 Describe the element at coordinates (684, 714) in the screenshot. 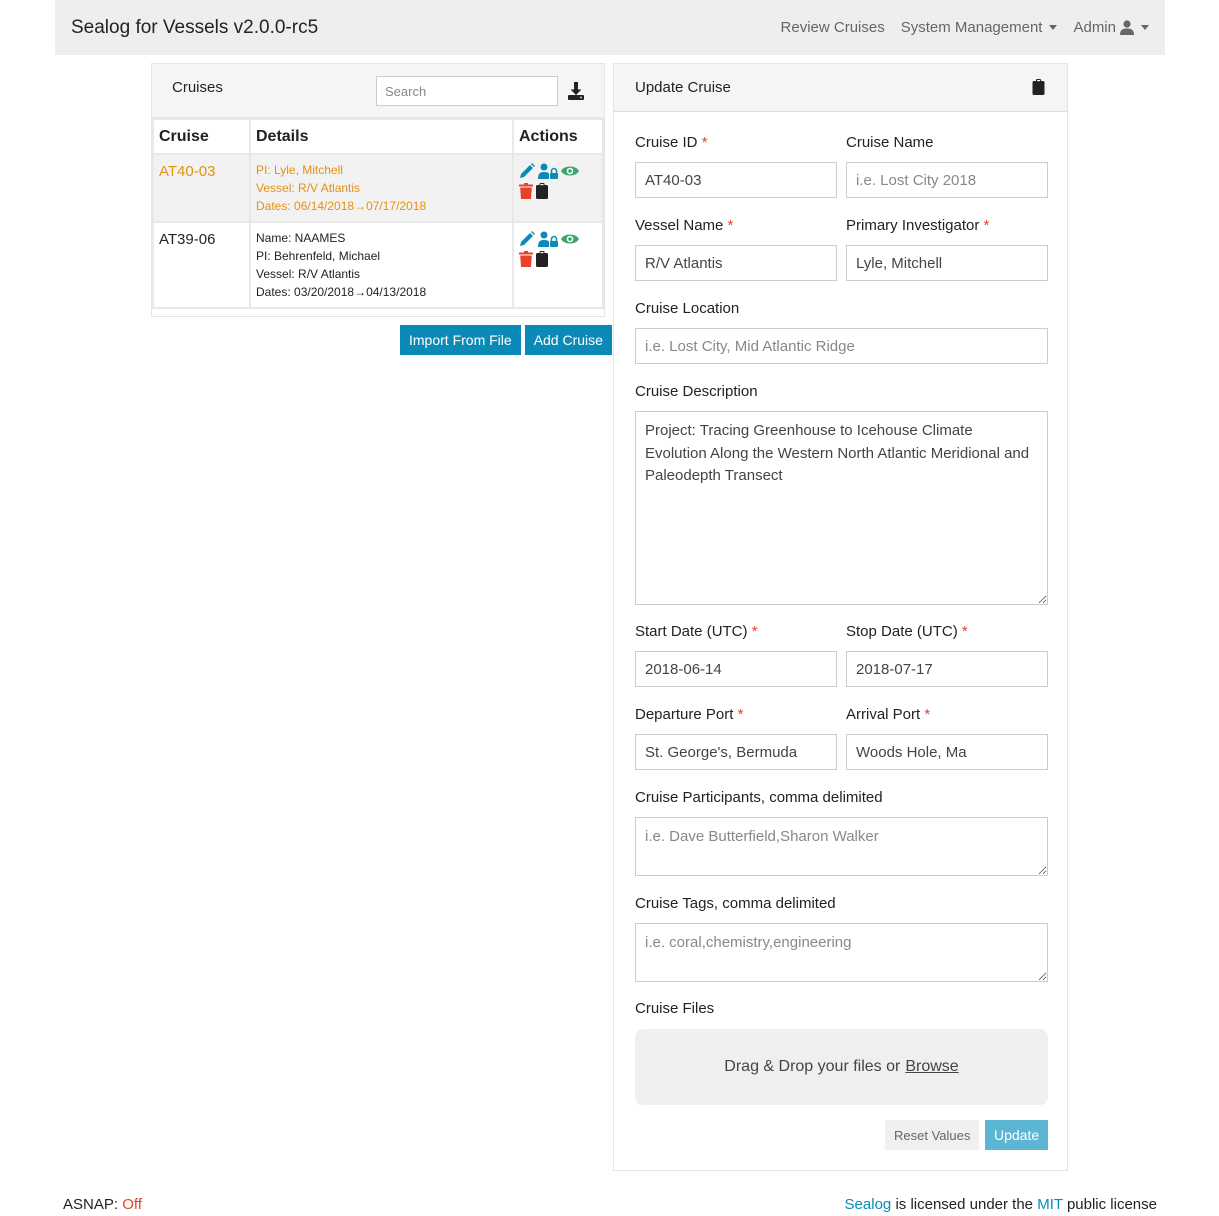

I see `departure-port-label-text: Departure Port` at that location.